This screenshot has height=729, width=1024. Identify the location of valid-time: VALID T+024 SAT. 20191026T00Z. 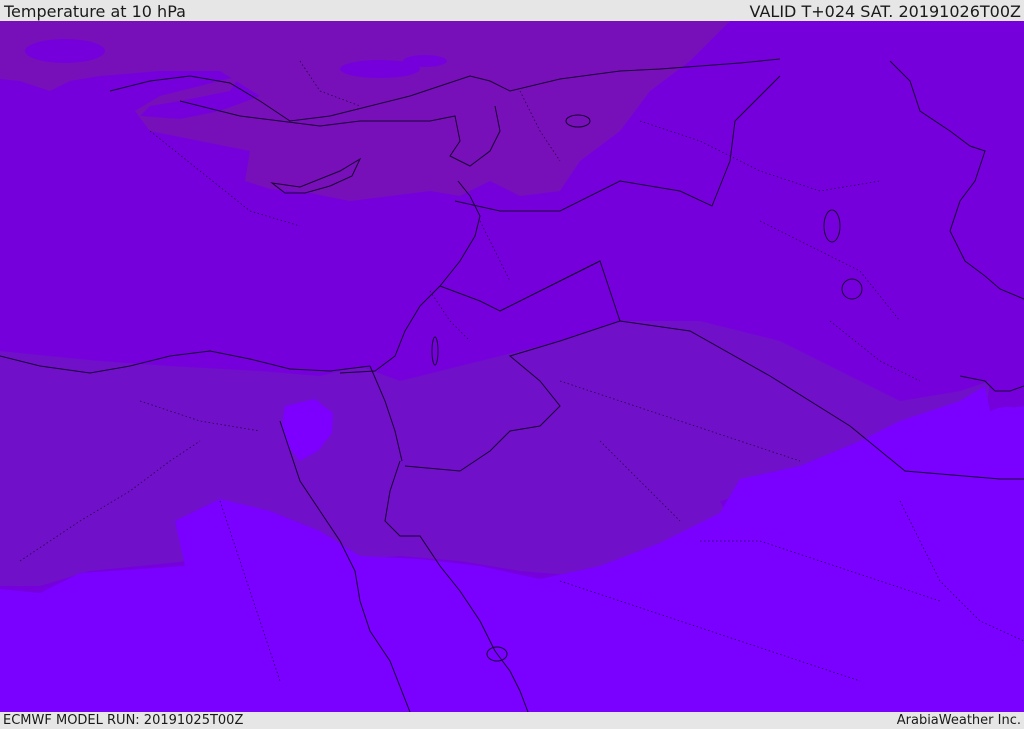
(885, 11).